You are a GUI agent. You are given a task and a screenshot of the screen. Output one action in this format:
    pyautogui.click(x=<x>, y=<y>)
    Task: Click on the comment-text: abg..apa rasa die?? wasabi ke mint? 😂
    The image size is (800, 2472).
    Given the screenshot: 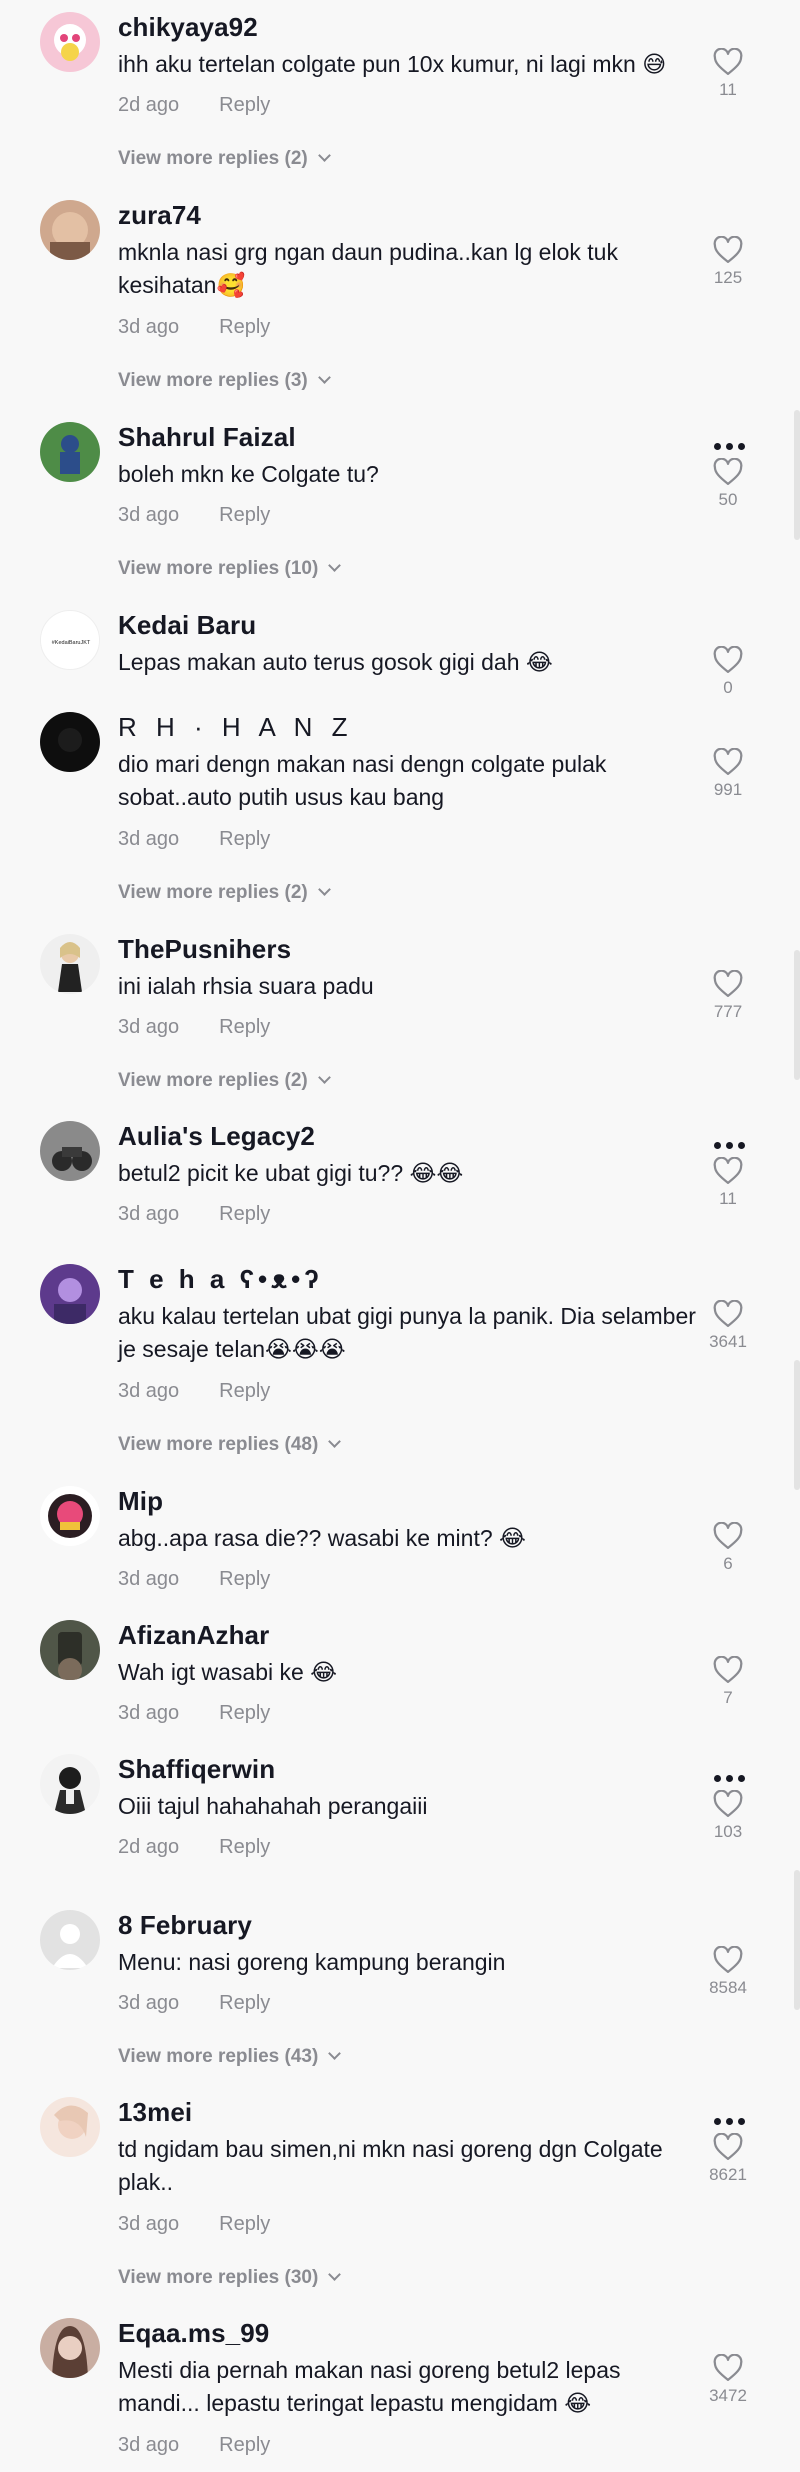 What is the action you would take?
    pyautogui.click(x=322, y=1538)
    